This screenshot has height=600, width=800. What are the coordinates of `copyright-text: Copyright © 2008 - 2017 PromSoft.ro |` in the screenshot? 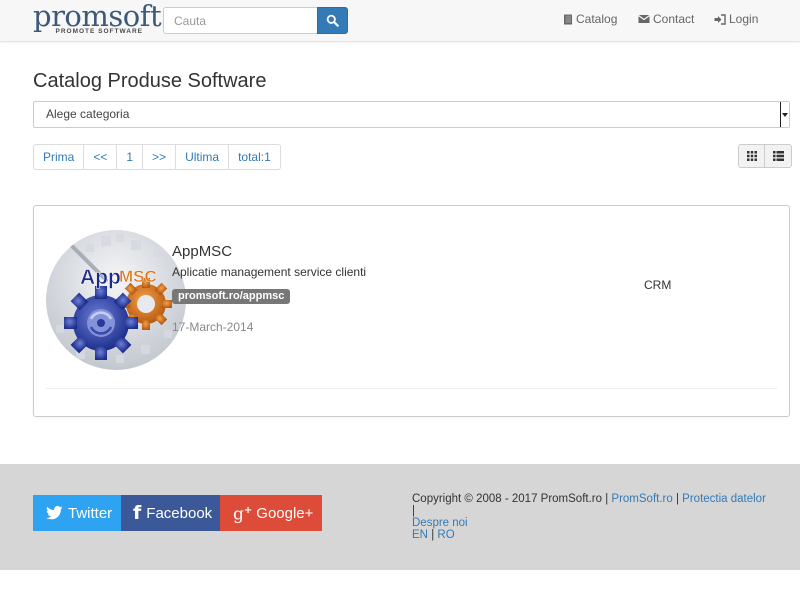 It's located at (510, 499).